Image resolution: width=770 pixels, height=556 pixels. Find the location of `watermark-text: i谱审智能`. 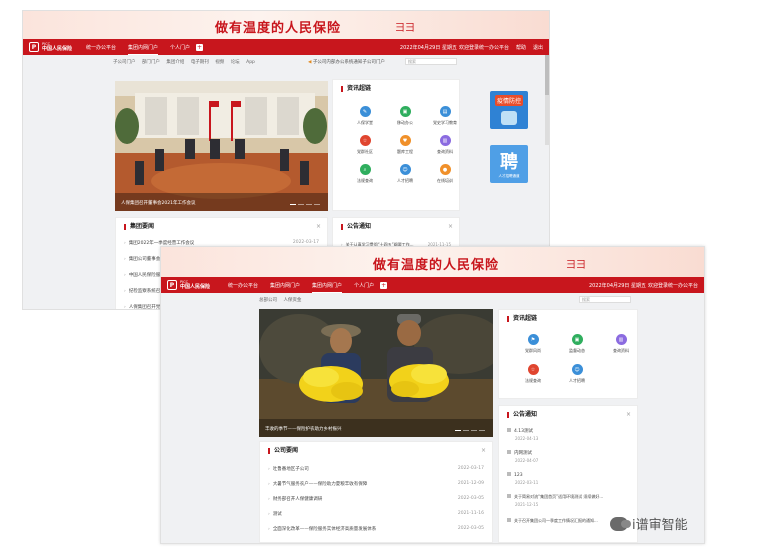

watermark-text: i谱审智能 is located at coordinates (660, 525).